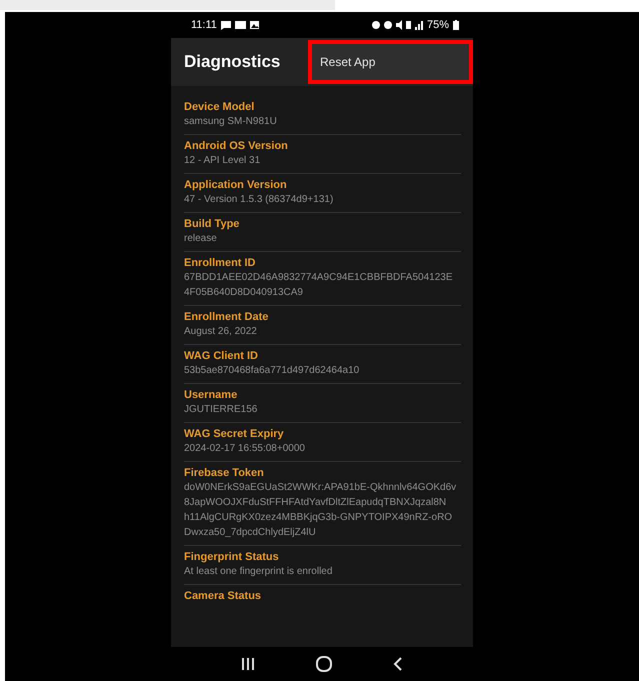  I want to click on field-label: Enrollment Date, so click(227, 317).